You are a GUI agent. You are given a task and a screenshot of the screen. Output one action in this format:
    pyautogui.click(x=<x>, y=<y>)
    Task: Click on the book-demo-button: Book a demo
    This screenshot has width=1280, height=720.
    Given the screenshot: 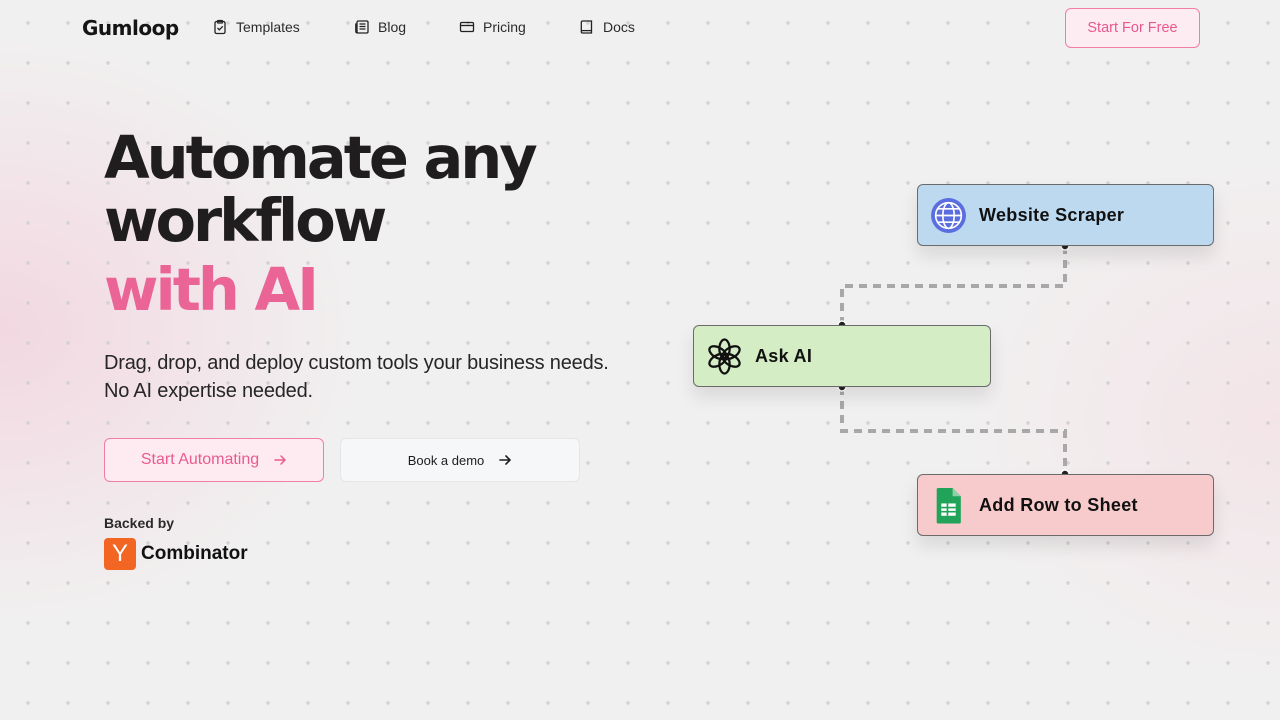 What is the action you would take?
    pyautogui.click(x=460, y=460)
    